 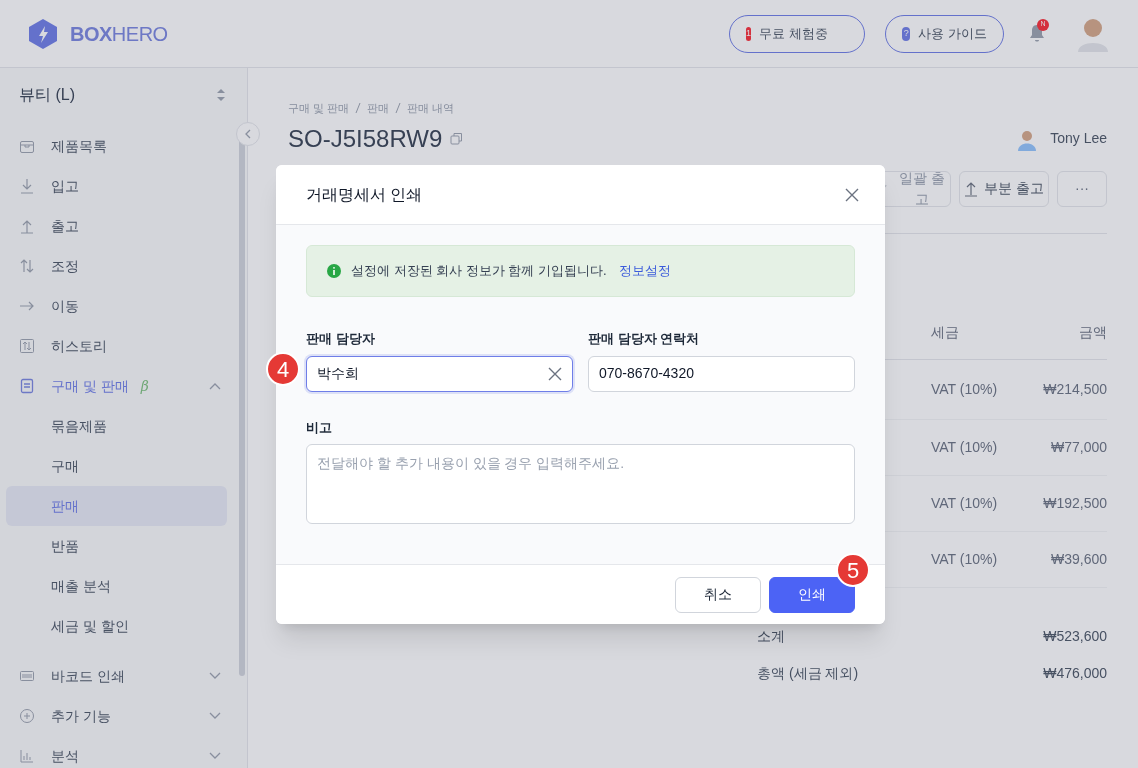 I want to click on logo-icon, so click(x=43, y=33).